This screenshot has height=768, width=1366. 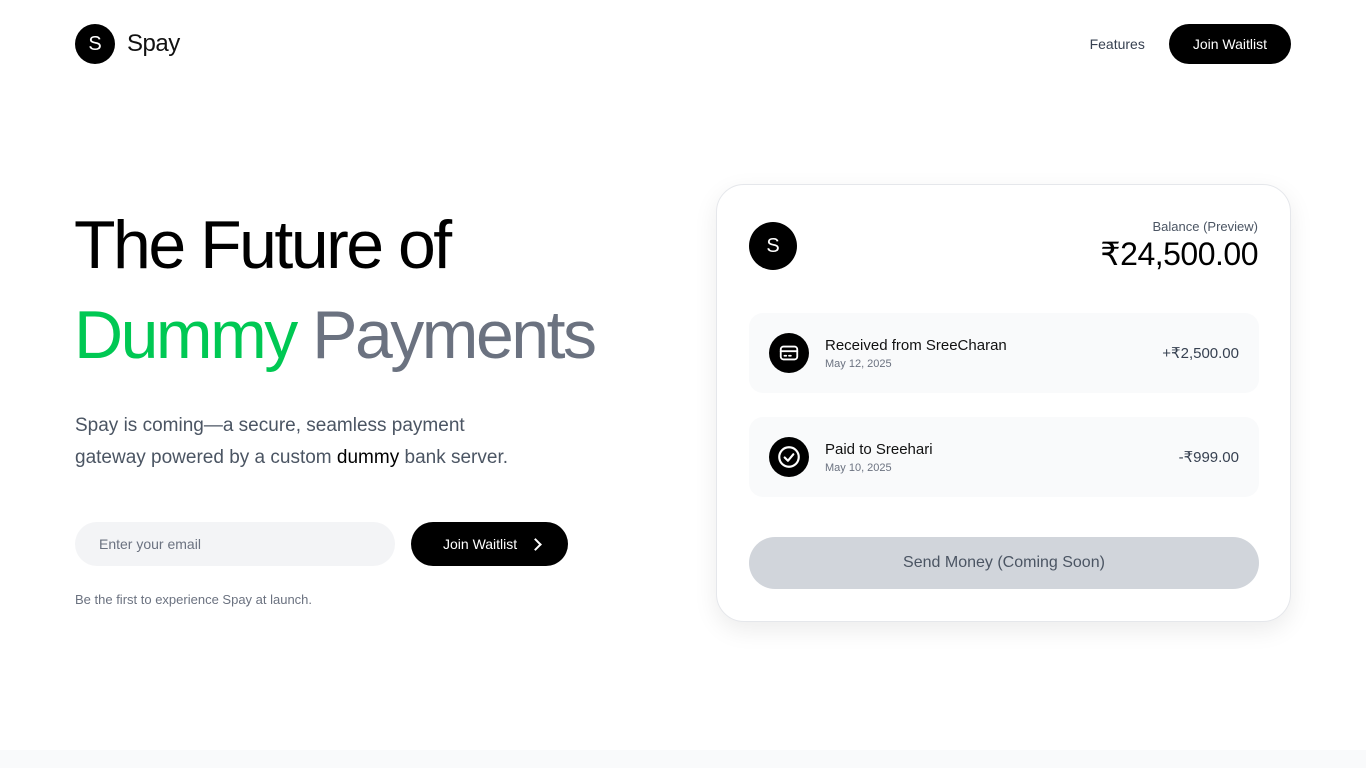 I want to click on nav-actions: Features Join Waitlist, so click(x=1190, y=44).